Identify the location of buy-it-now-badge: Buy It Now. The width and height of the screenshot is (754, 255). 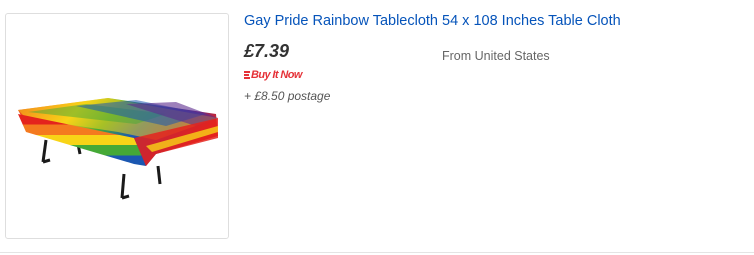
(273, 75).